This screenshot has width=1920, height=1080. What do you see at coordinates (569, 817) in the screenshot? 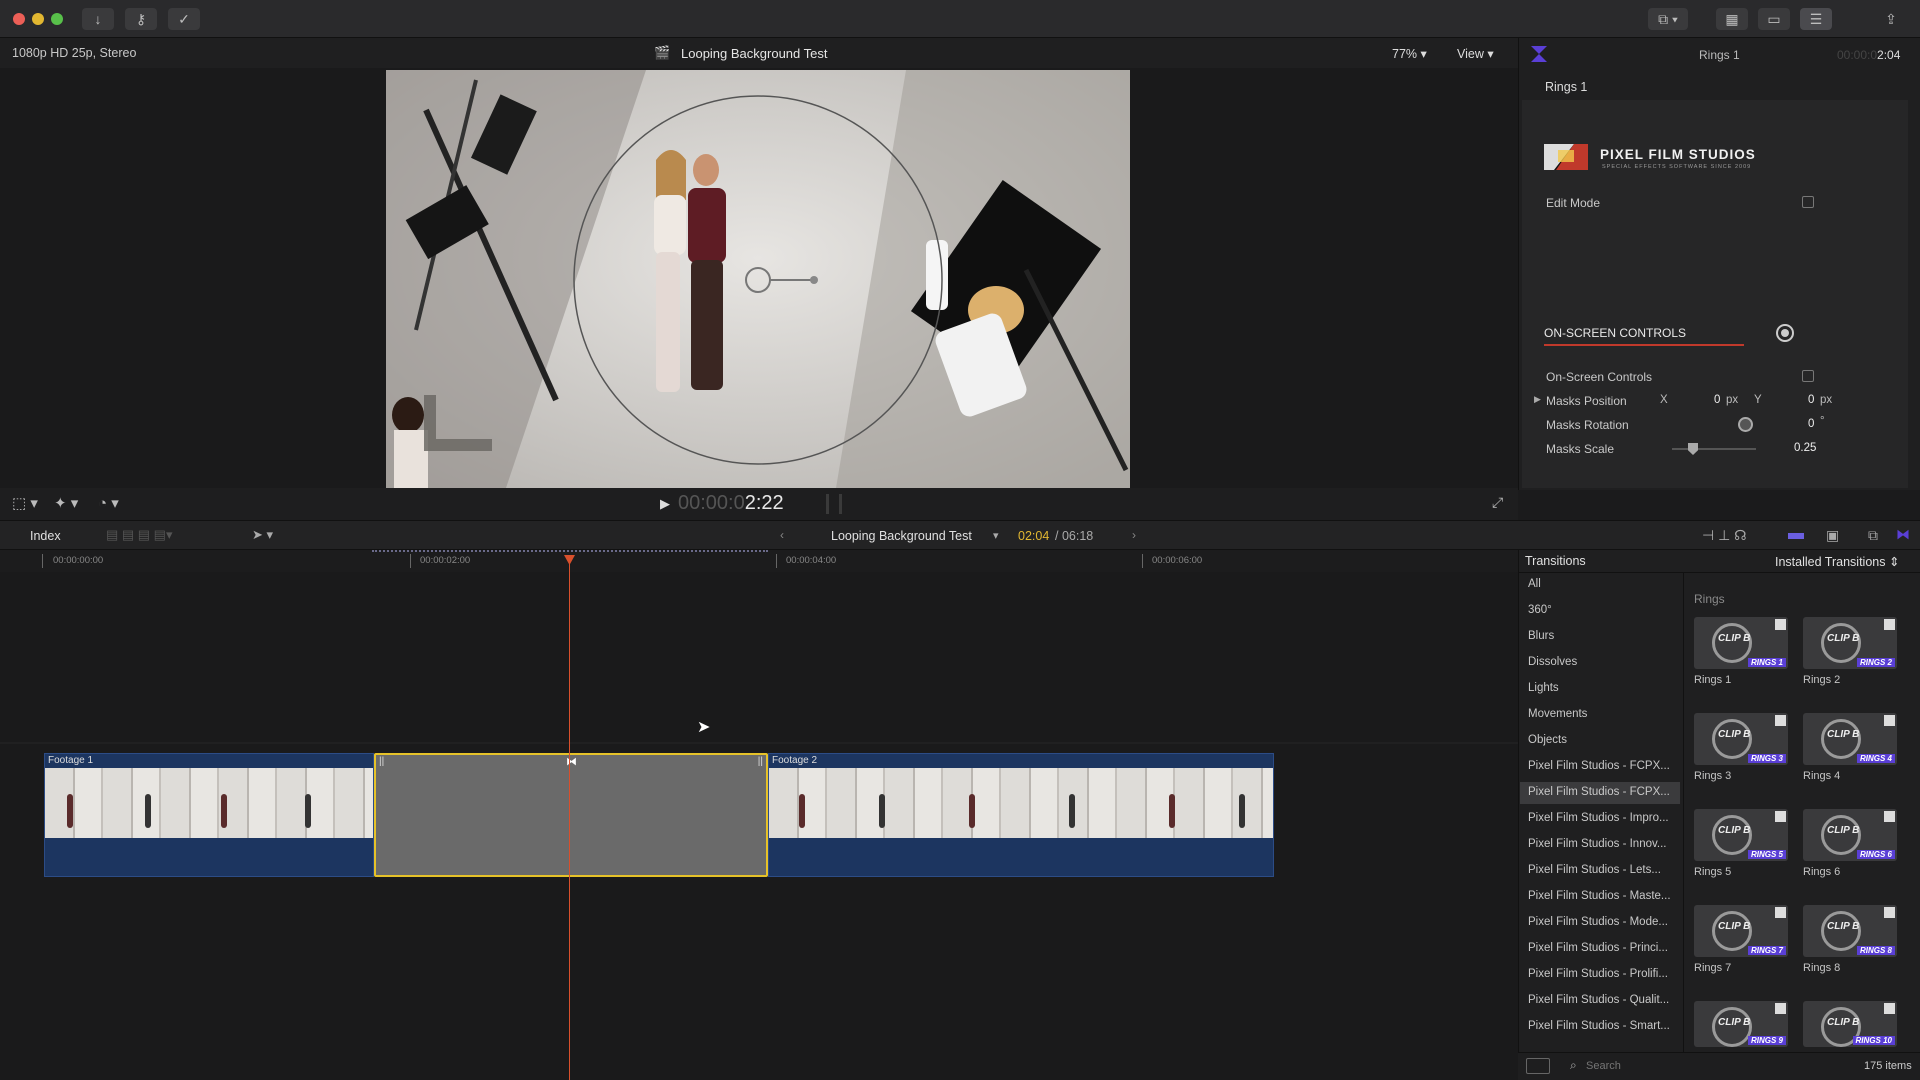
I see `playhead` at bounding box center [569, 817].